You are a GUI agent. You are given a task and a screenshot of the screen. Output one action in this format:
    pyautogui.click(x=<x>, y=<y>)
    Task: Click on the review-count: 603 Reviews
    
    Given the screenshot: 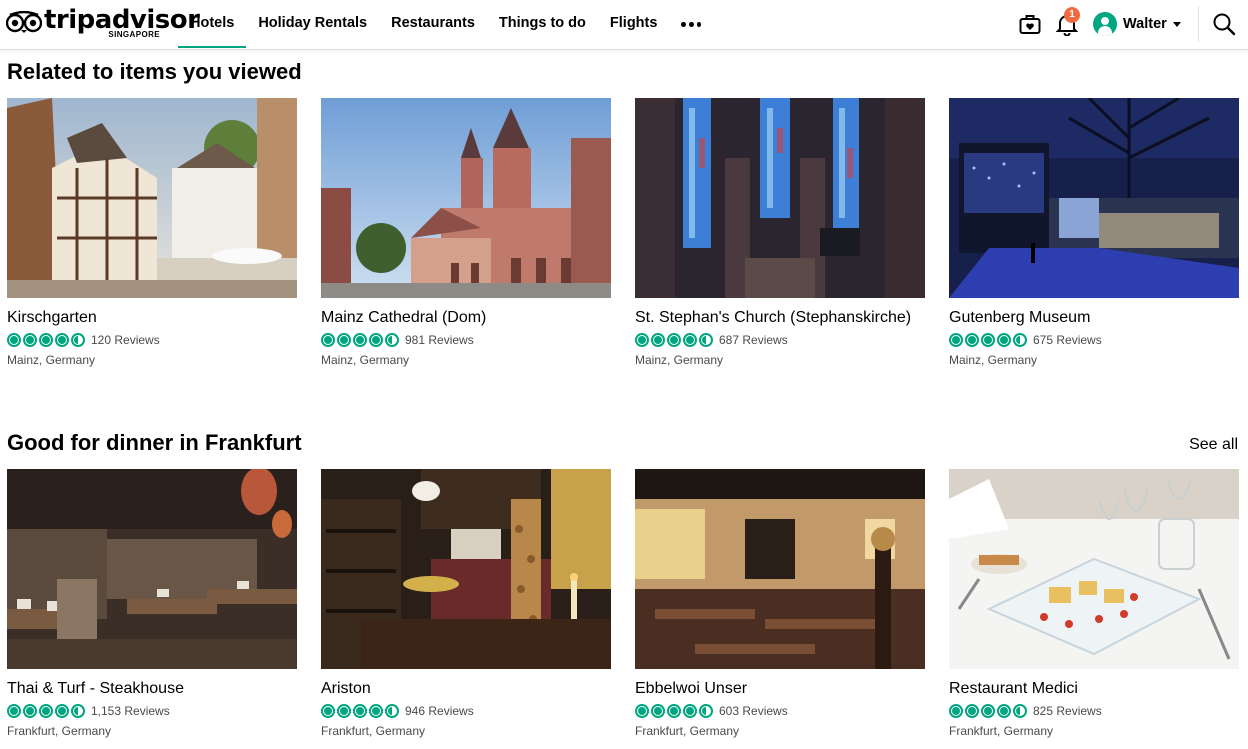 What is the action you would take?
    pyautogui.click(x=753, y=711)
    